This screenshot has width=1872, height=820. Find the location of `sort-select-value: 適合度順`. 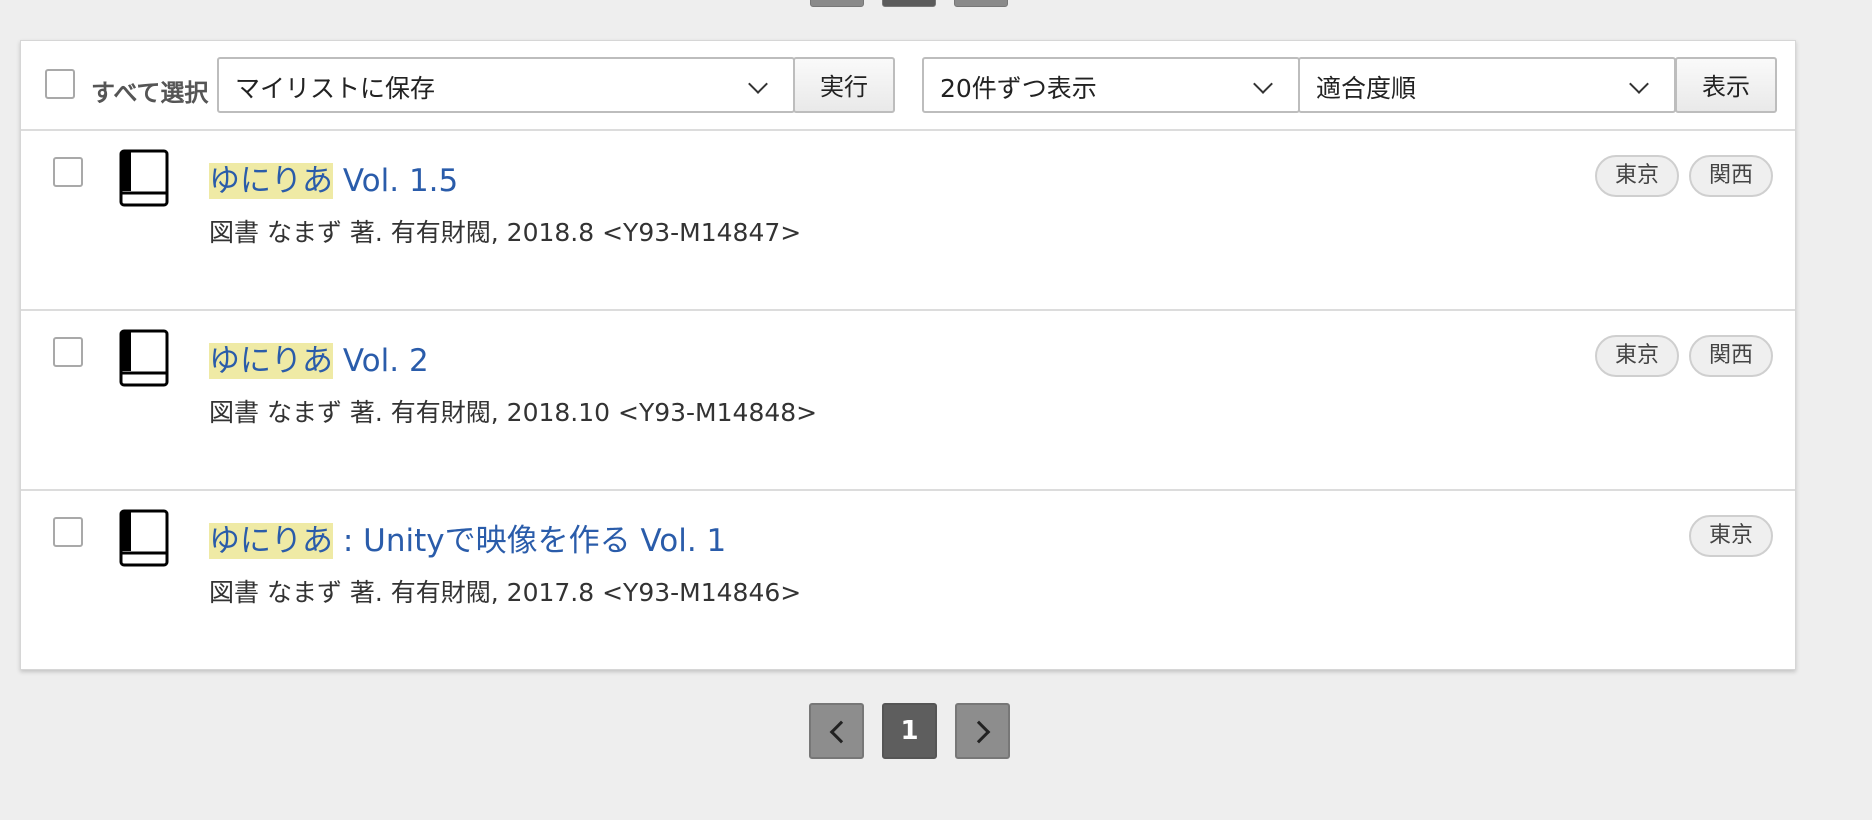

sort-select-value: 適合度順 is located at coordinates (1366, 88).